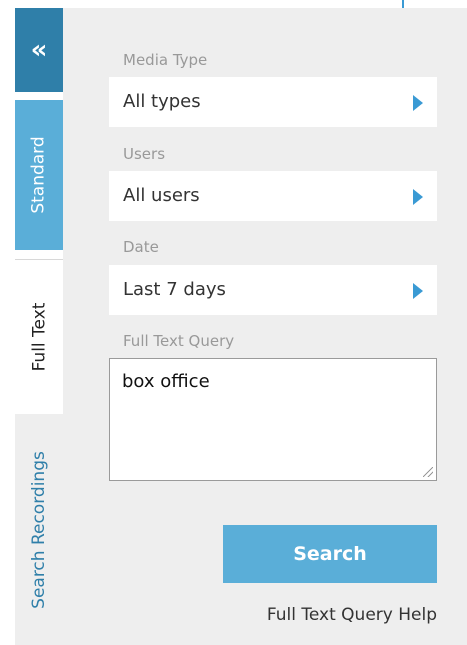 The width and height of the screenshot is (467, 645). What do you see at coordinates (273, 196) in the screenshot?
I see `users-select: All users` at bounding box center [273, 196].